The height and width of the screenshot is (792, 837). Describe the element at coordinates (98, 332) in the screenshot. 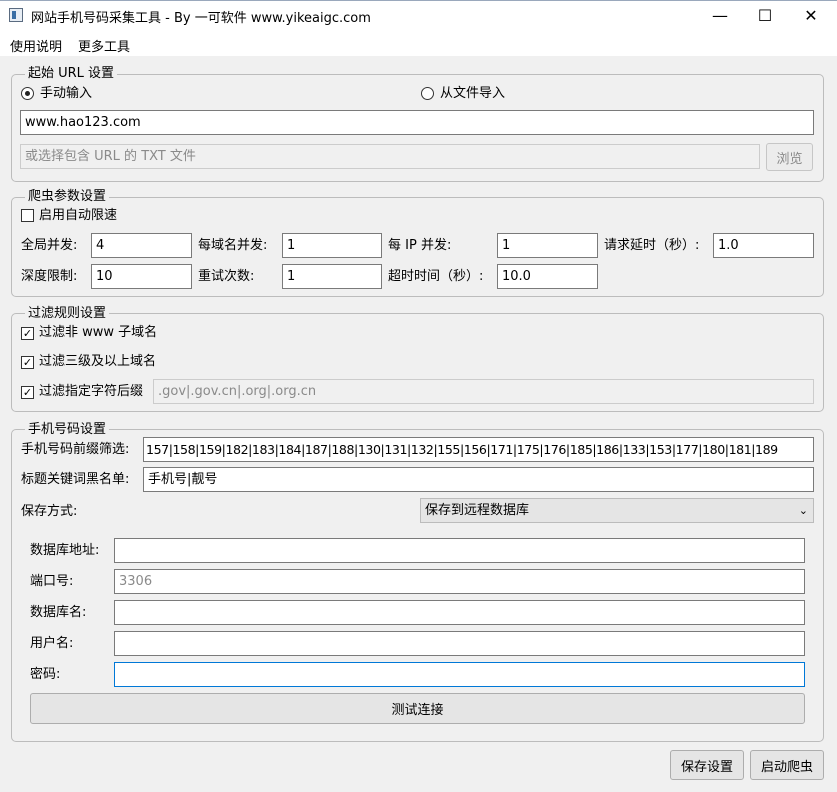

I see `filter-non-www-label: 过滤非 www 子域名` at that location.